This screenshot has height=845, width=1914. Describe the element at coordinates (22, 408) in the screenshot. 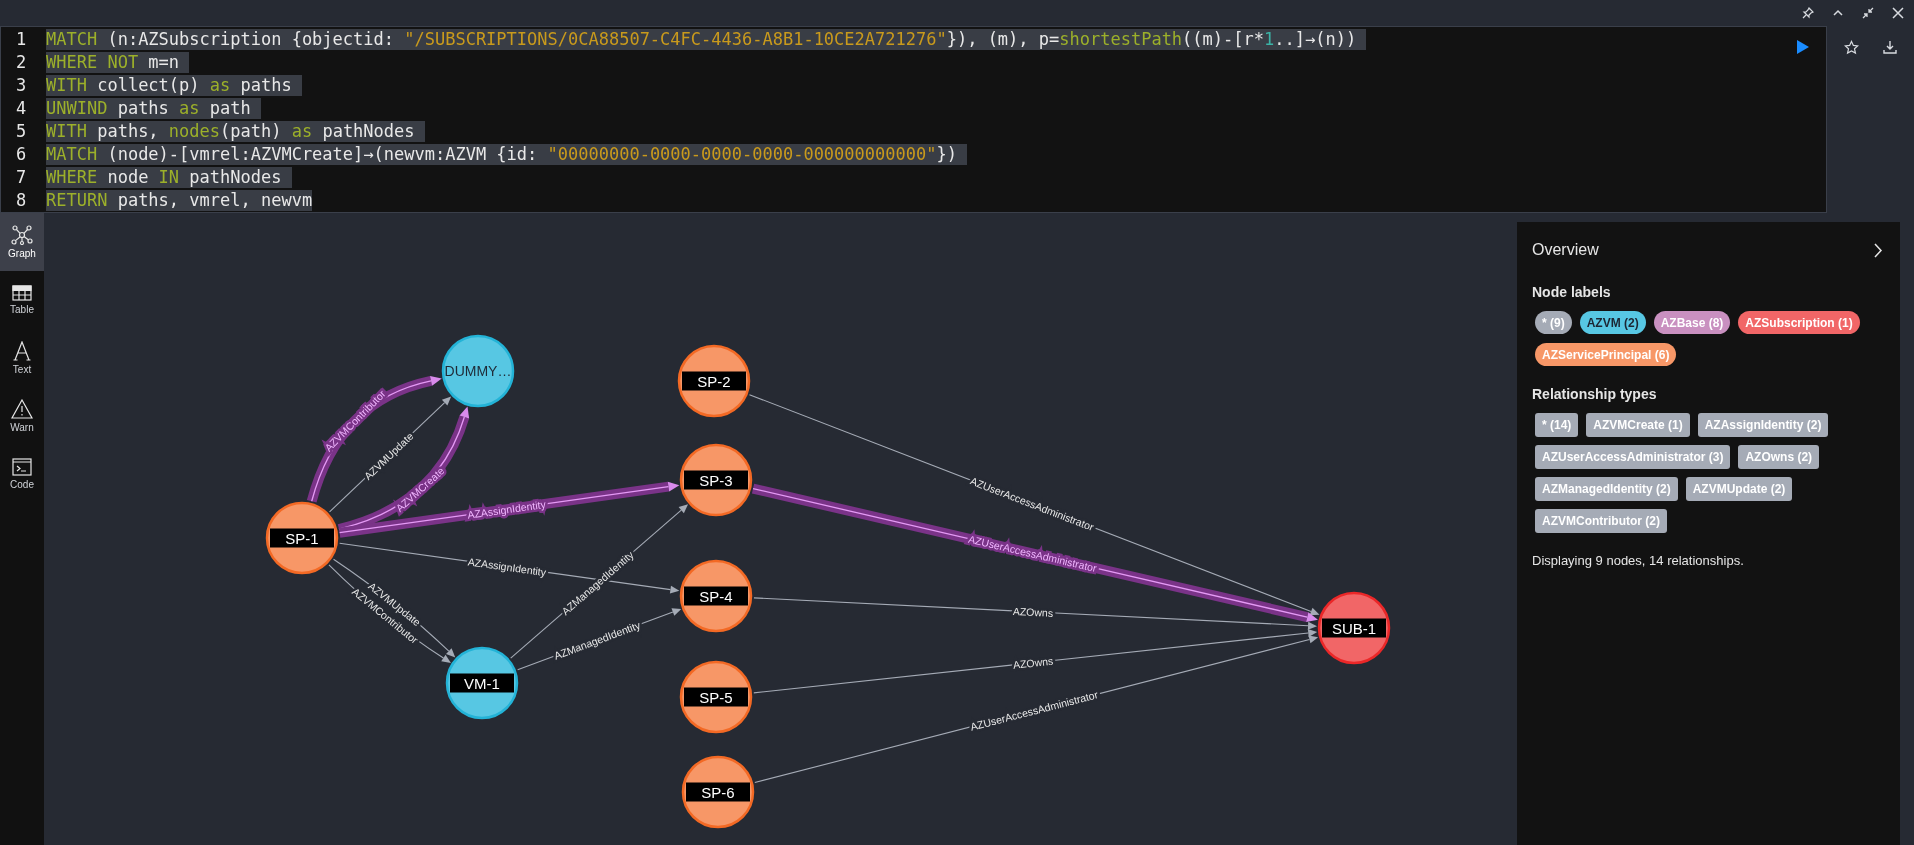

I see `warning-icon` at that location.